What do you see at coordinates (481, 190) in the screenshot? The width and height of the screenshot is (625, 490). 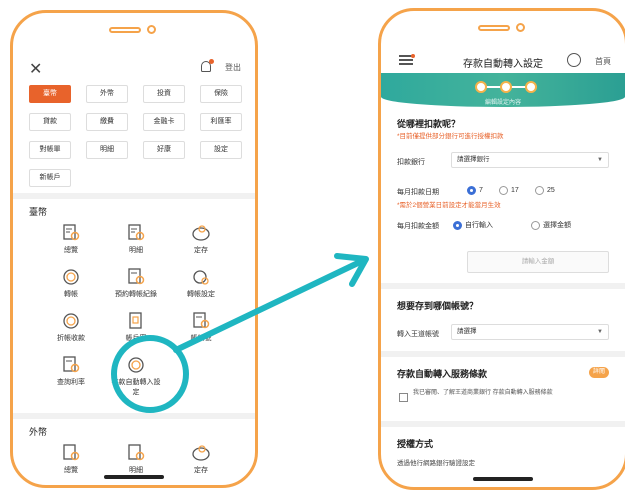 I see `date-option-label: 7` at bounding box center [481, 190].